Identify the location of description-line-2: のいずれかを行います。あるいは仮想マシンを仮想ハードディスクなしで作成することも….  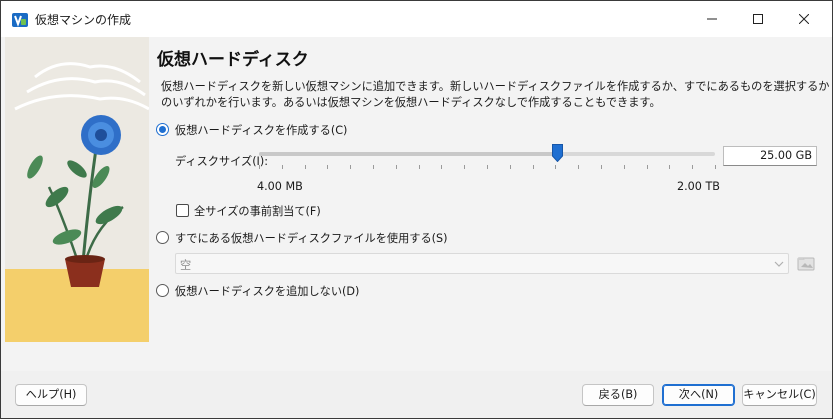
(411, 102).